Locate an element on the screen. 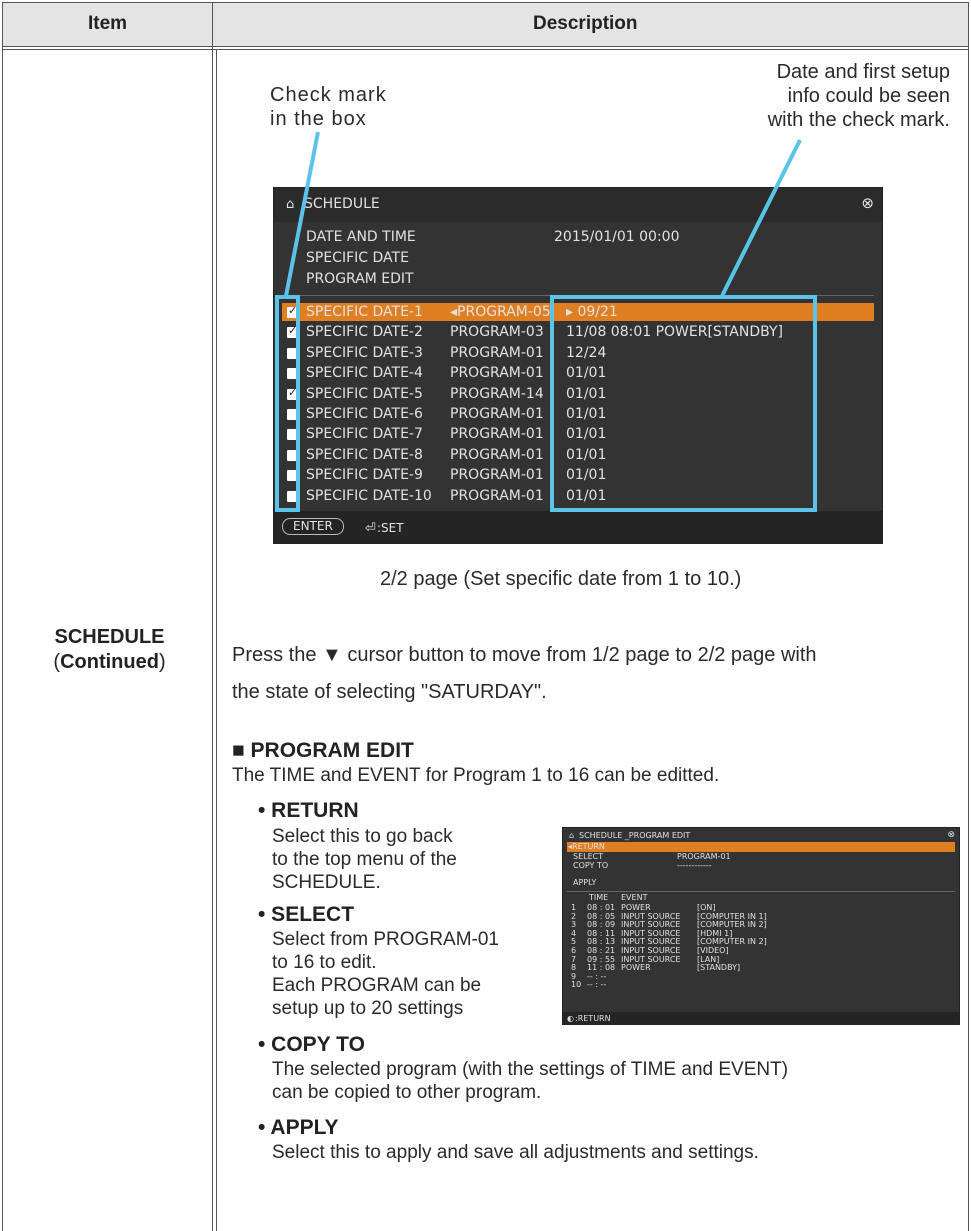 Image resolution: width=971 pixels, height=1231 pixels. program-edit-select-label: SELECT is located at coordinates (588, 856).